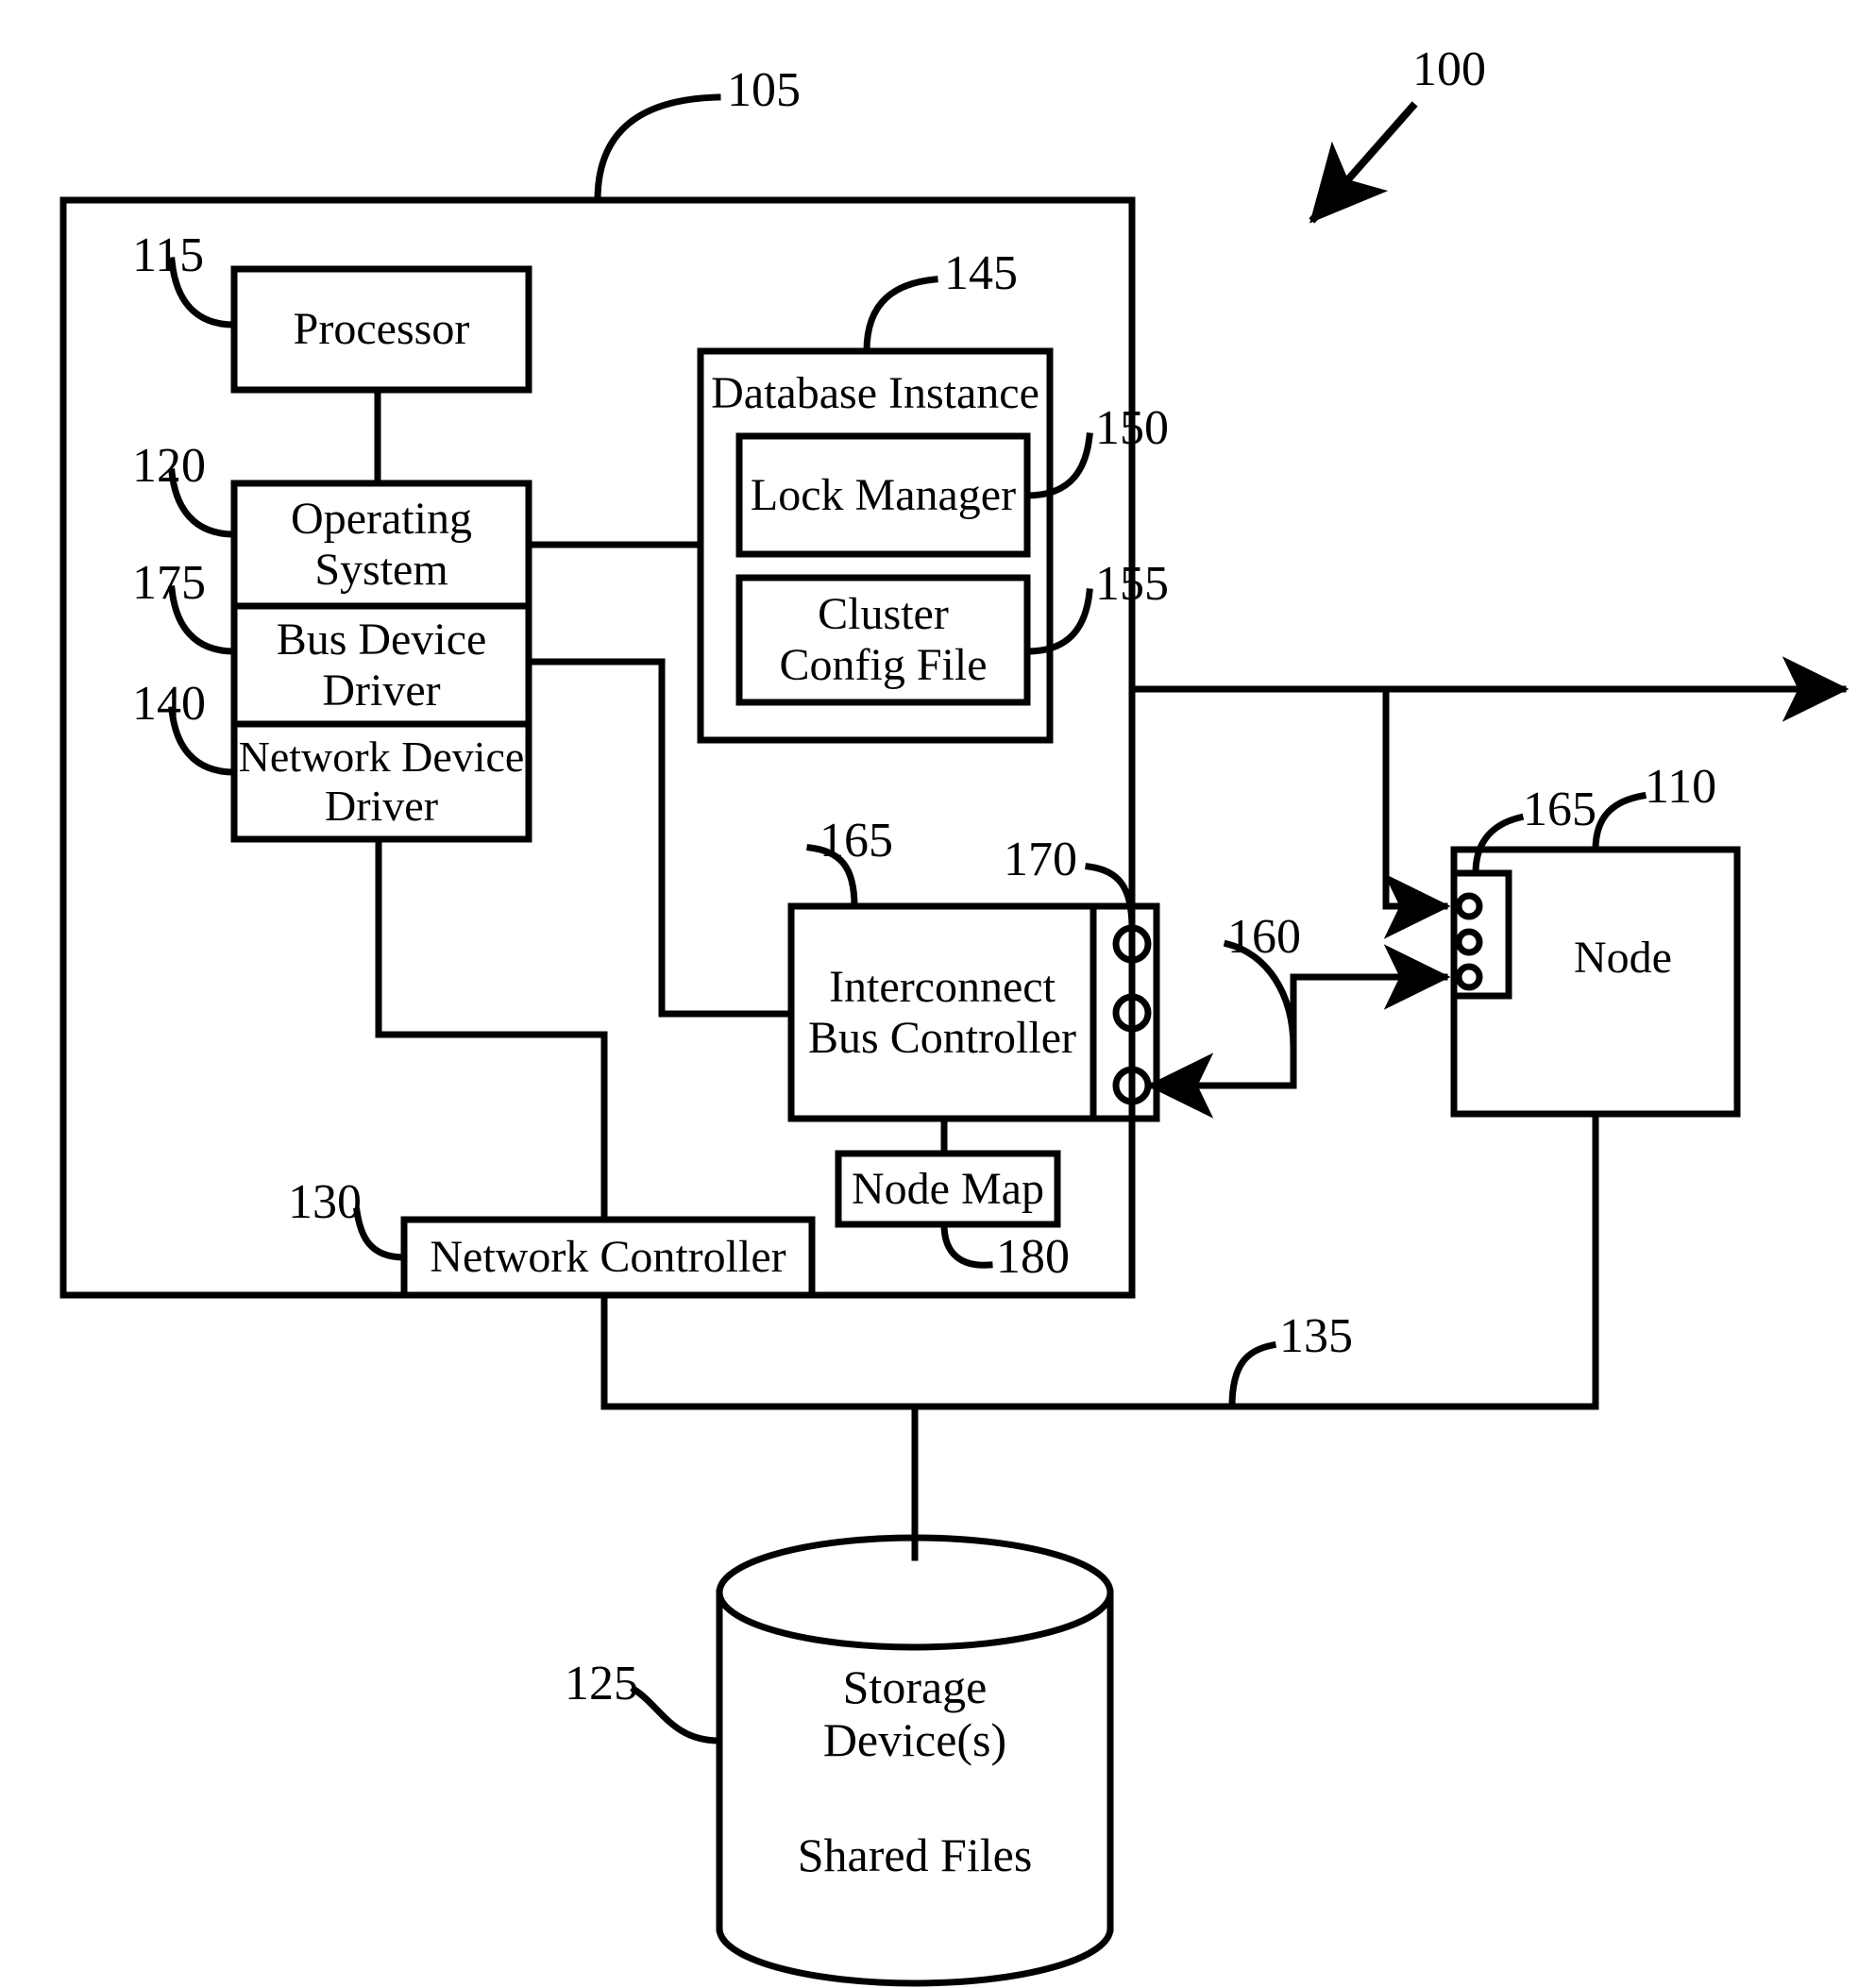 The image size is (1875, 1988). Describe the element at coordinates (1264, 937) in the screenshot. I see `ref-160: 160` at that location.